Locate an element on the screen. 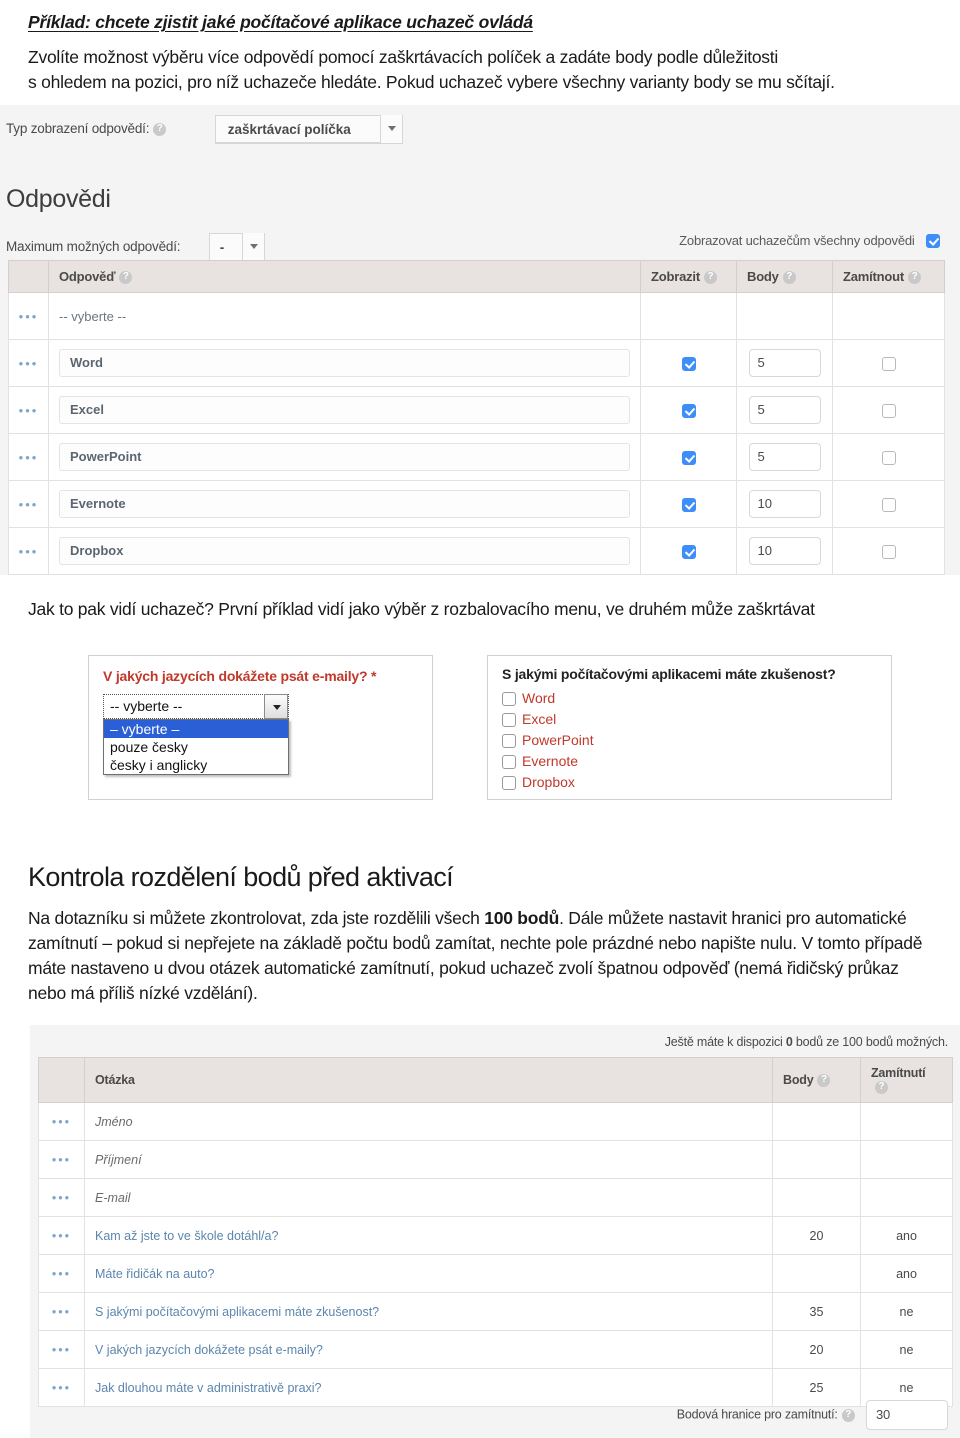 The width and height of the screenshot is (960, 1438). list-item: Excel is located at coordinates (548, 719).